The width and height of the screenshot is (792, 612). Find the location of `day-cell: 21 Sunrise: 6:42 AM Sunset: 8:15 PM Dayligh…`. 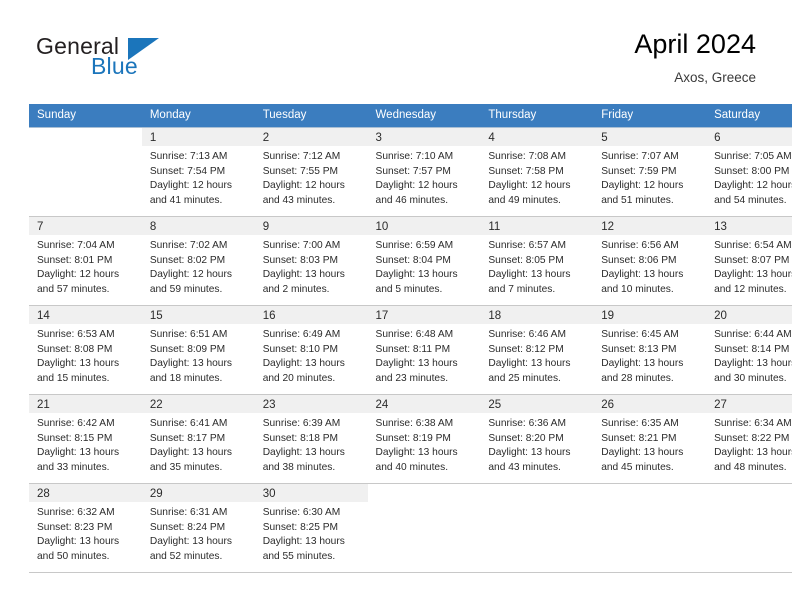

day-cell: 21 Sunrise: 6:42 AM Sunset: 8:15 PM Dayligh… is located at coordinates (85, 439).